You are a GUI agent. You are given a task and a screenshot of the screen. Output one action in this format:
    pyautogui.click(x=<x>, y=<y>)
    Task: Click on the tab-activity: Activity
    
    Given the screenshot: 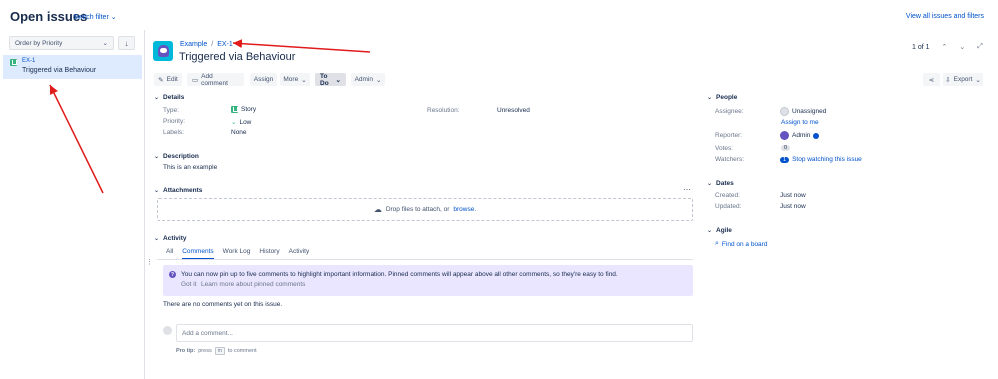 What is the action you would take?
    pyautogui.click(x=299, y=253)
    